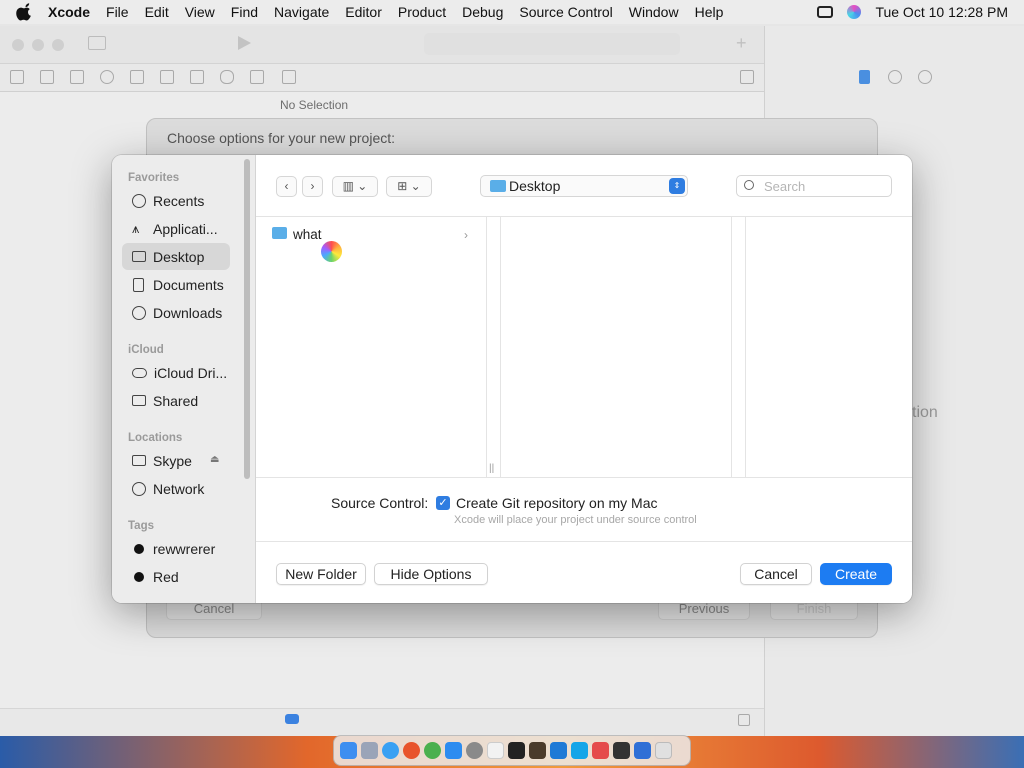  Describe the element at coordinates (431, 574) in the screenshot. I see `hide-options-button: Hide Options` at that location.